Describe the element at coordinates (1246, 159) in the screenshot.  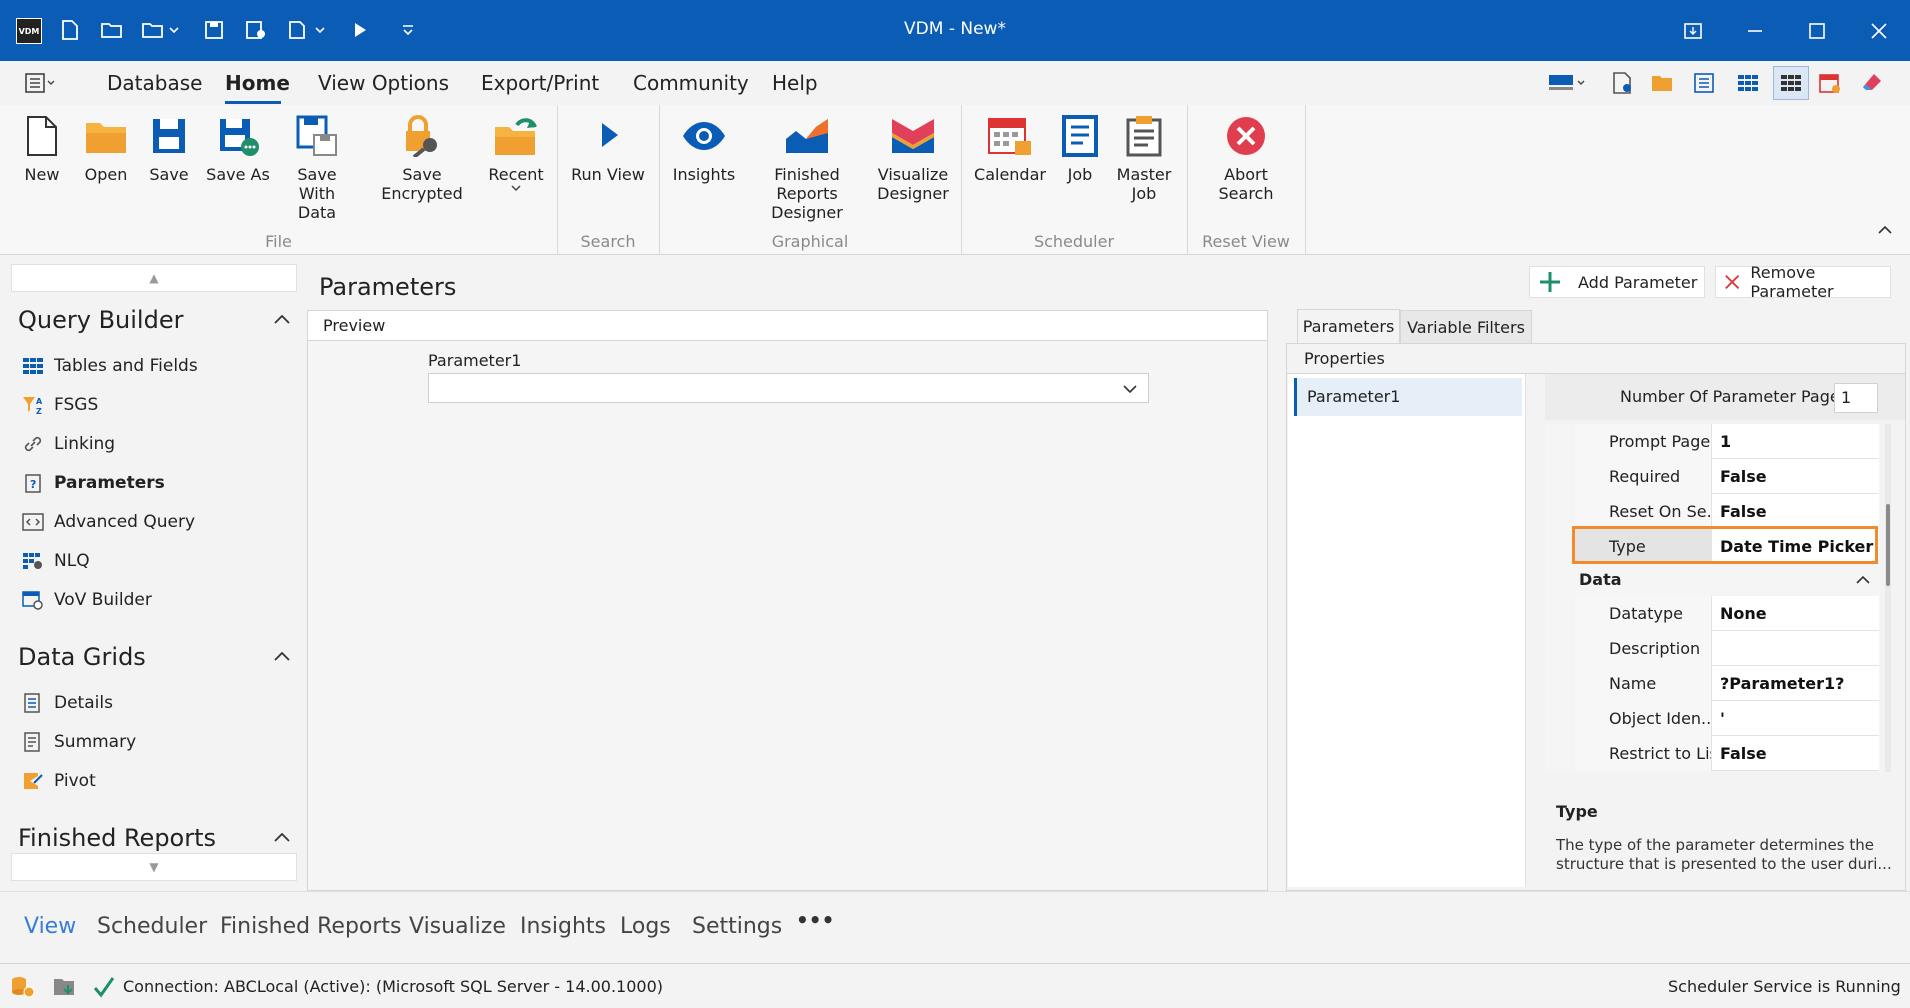
I see `abort-search-button: Abort Search` at that location.